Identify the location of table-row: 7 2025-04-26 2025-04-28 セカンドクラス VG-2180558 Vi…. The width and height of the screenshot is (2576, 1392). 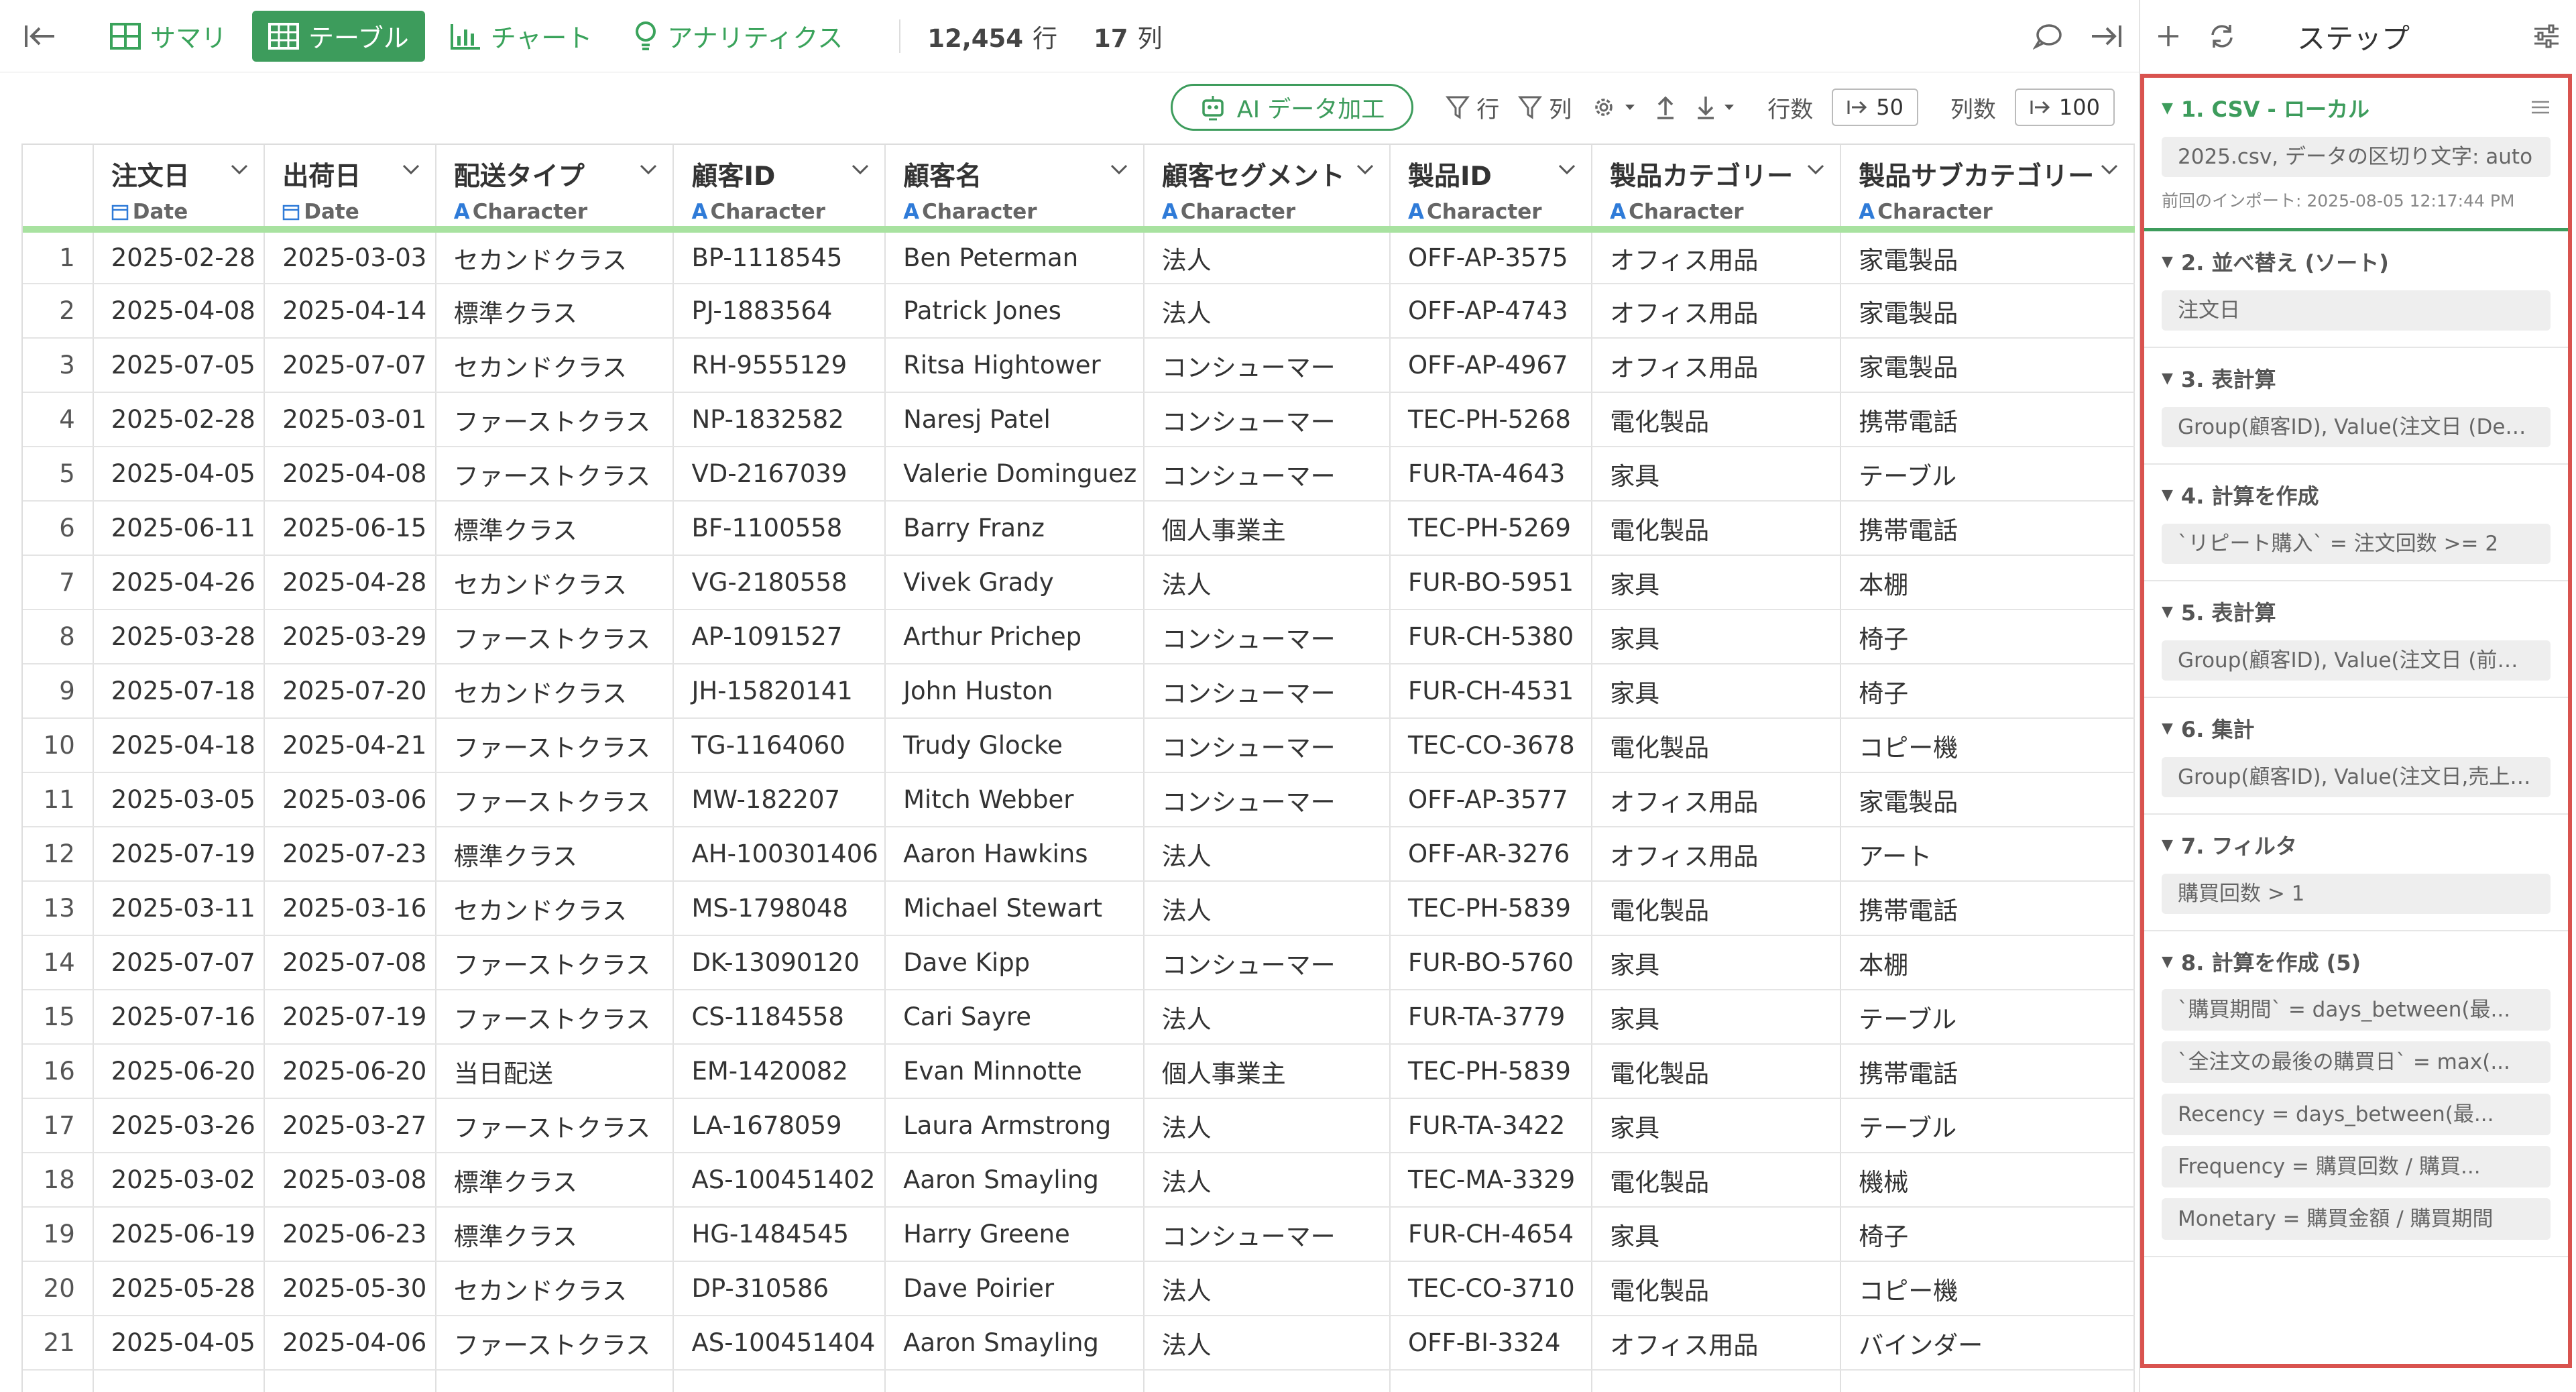
(1079, 582).